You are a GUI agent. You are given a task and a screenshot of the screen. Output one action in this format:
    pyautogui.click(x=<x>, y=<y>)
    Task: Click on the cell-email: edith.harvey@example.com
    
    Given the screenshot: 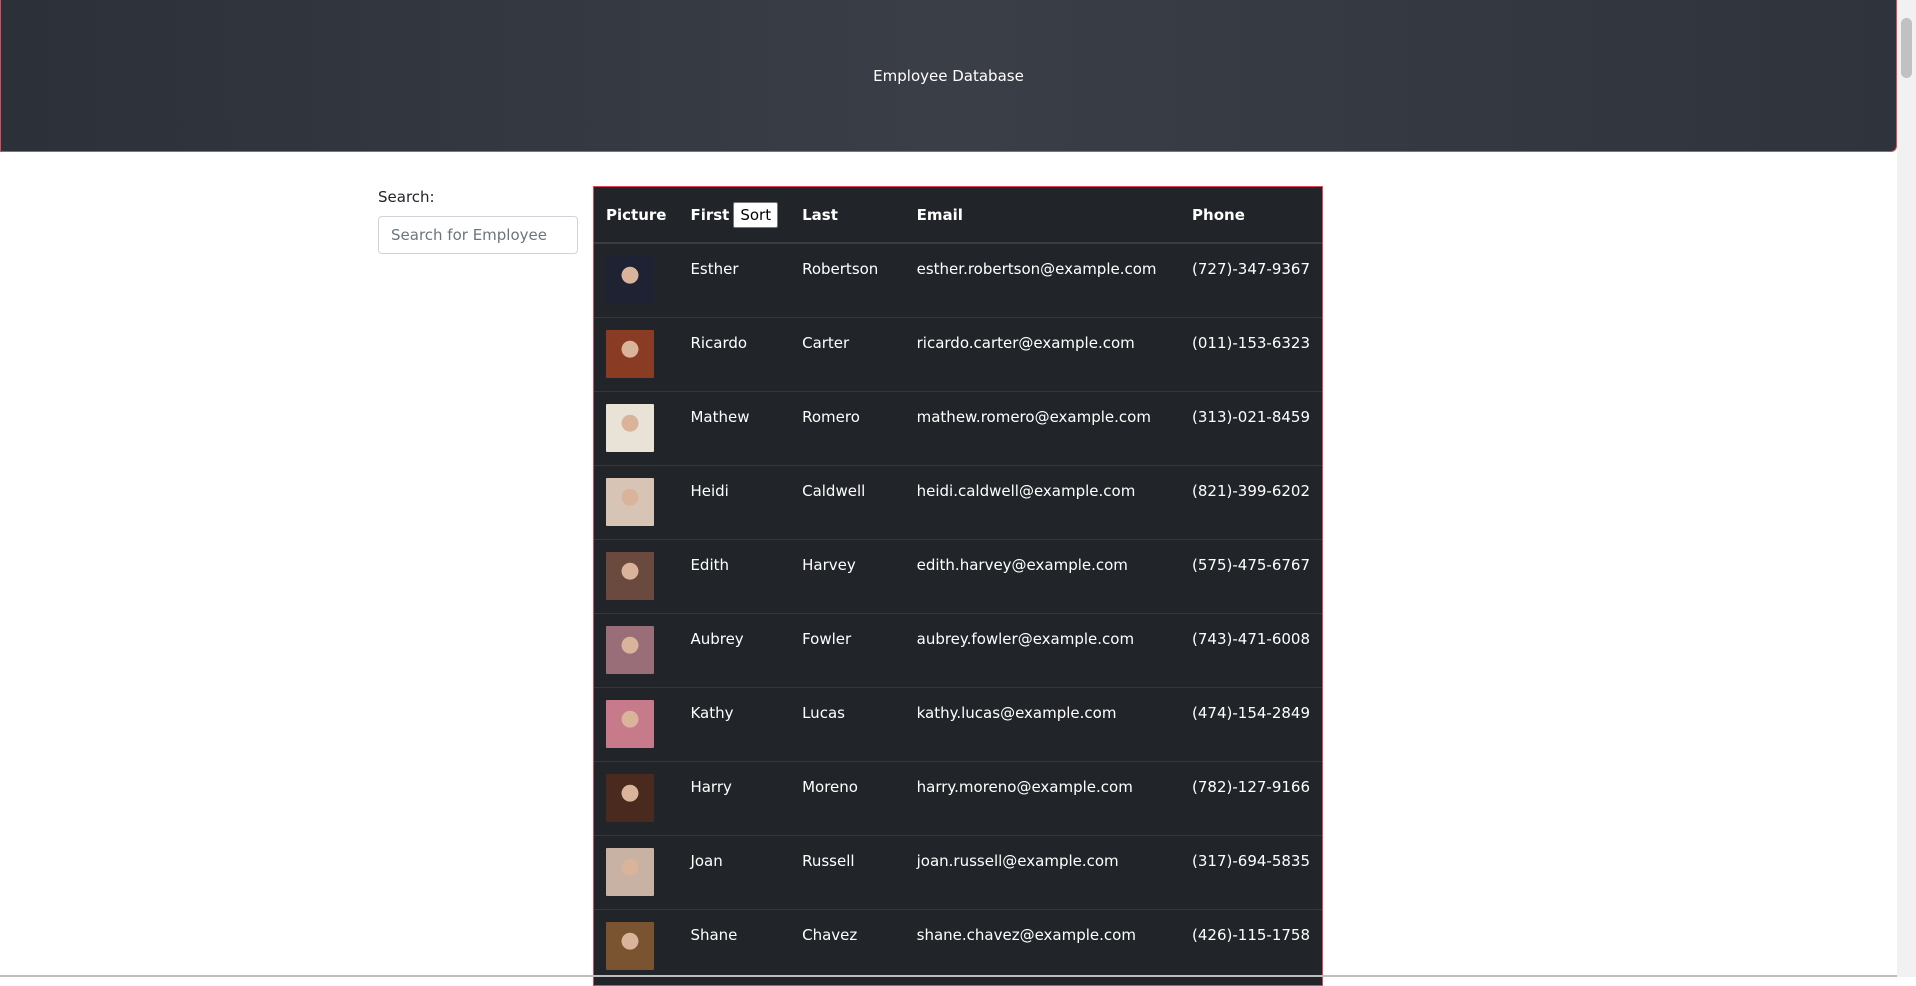 What is the action you would take?
    pyautogui.click(x=1042, y=576)
    